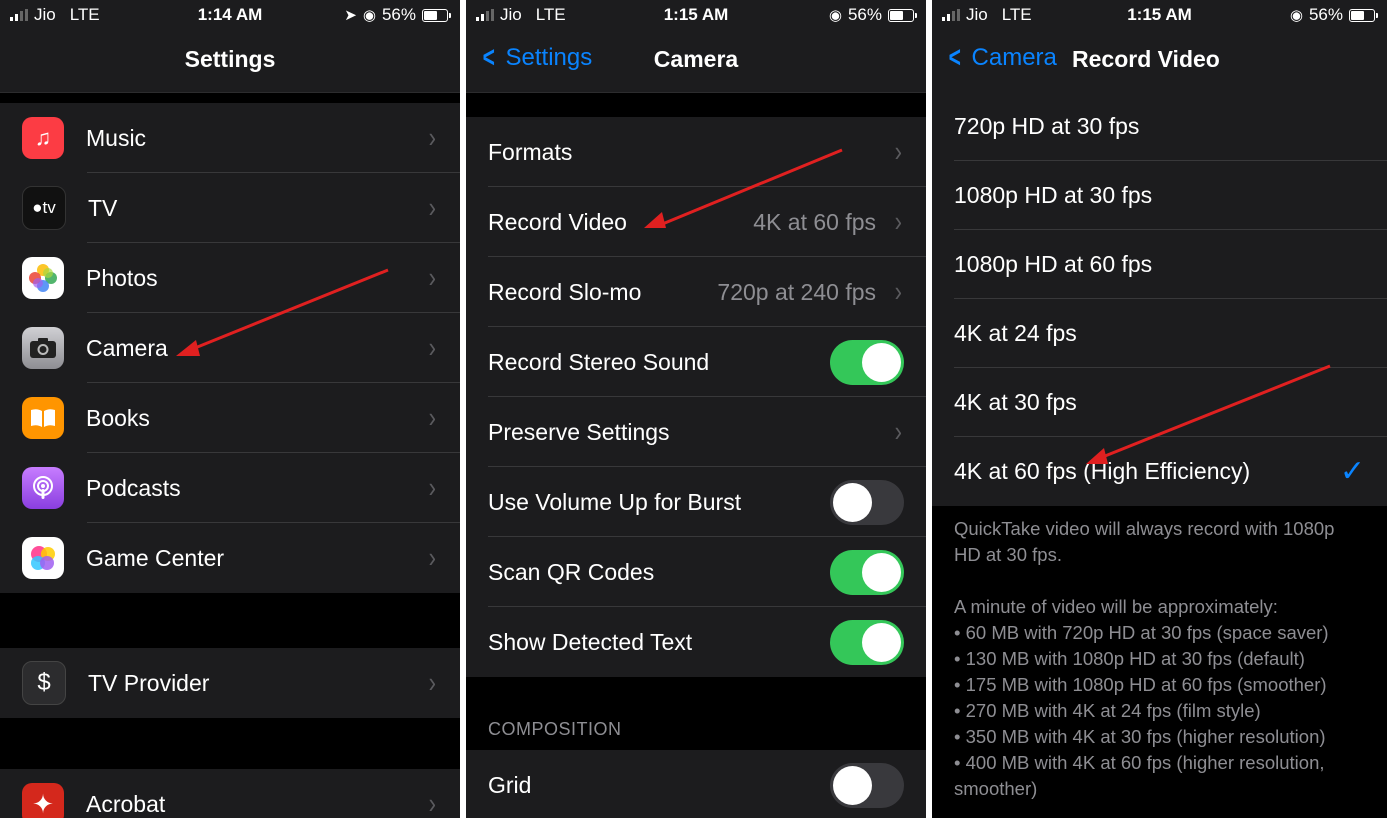  Describe the element at coordinates (1015, 402) in the screenshot. I see `option-label: 4K at 30 fps` at that location.